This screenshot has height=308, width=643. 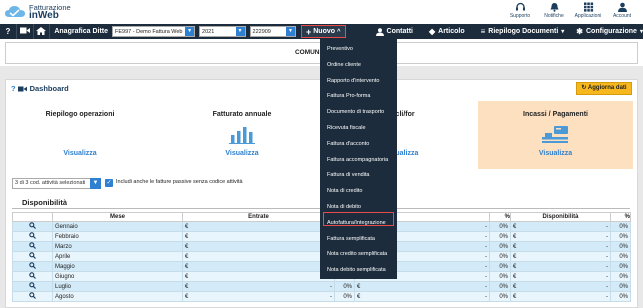 I want to click on menu-item: Ricevuta fiscale, so click(x=346, y=128).